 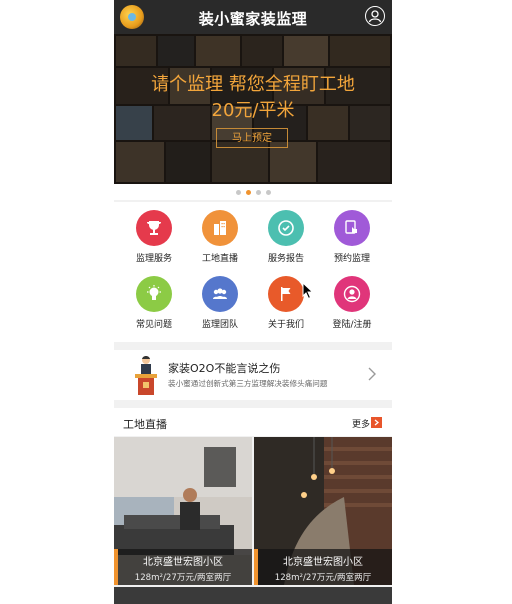 I want to click on chevron-right-icon, so click(x=372, y=374).